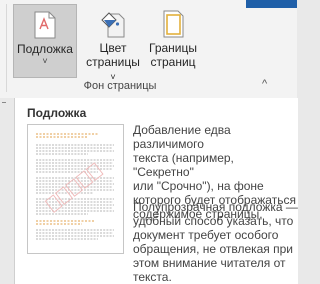 This screenshot has width=320, height=284. I want to click on tooltip-title: Подложка, so click(57, 113).